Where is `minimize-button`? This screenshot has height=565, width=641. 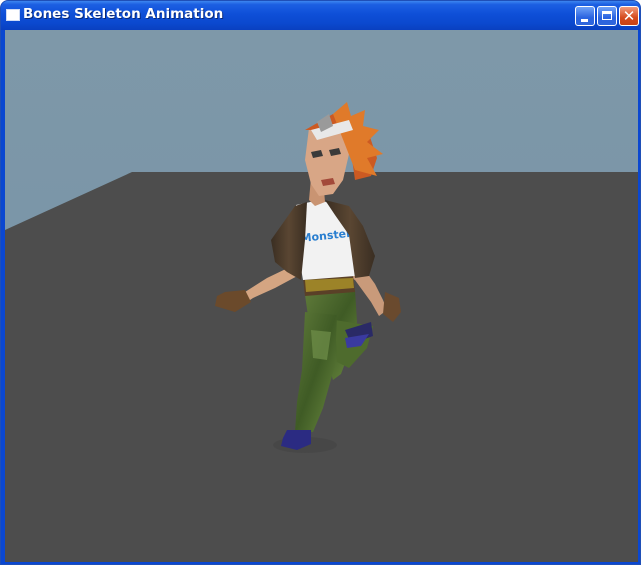
minimize-button is located at coordinates (585, 16).